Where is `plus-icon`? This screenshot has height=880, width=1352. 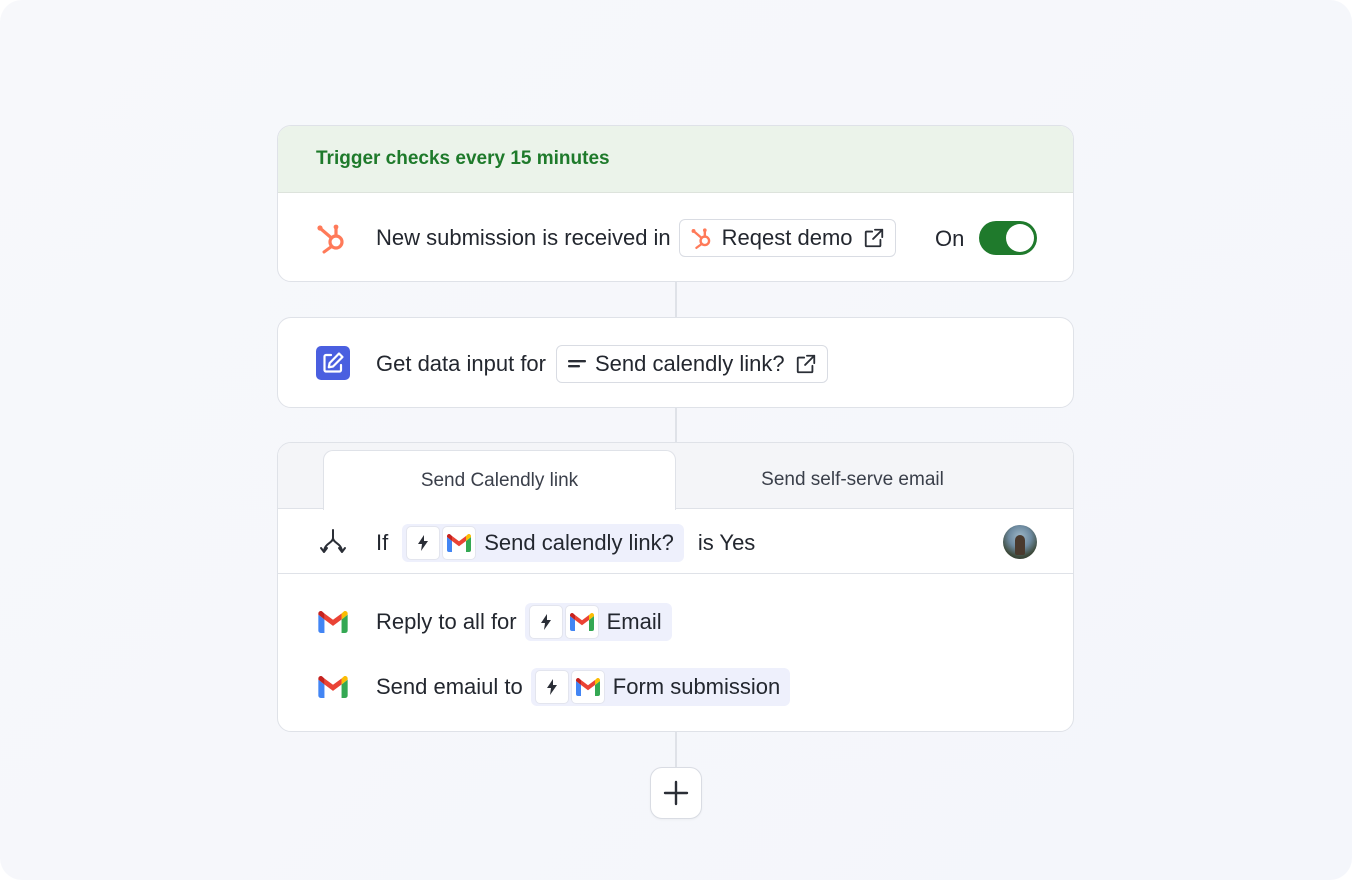
plus-icon is located at coordinates (676, 793).